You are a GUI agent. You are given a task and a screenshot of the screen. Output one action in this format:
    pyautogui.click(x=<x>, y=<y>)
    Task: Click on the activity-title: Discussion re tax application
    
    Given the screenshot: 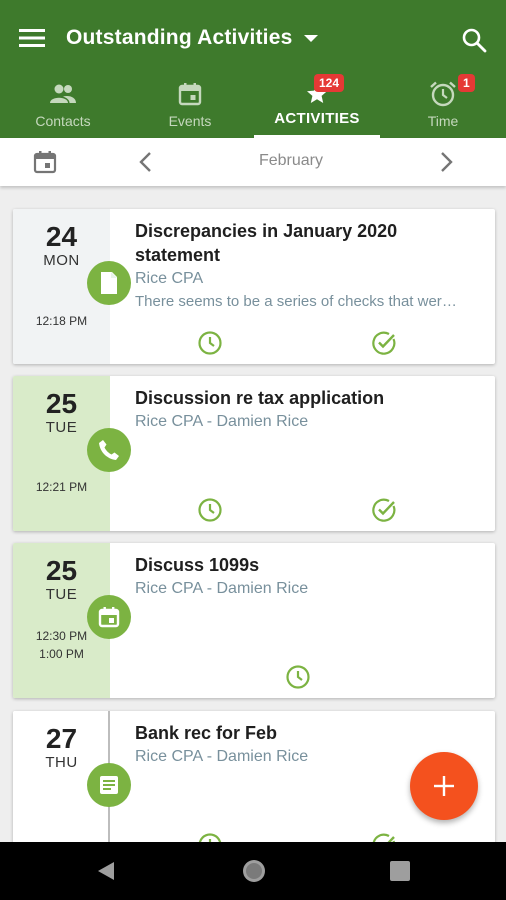 What is the action you would take?
    pyautogui.click(x=260, y=398)
    